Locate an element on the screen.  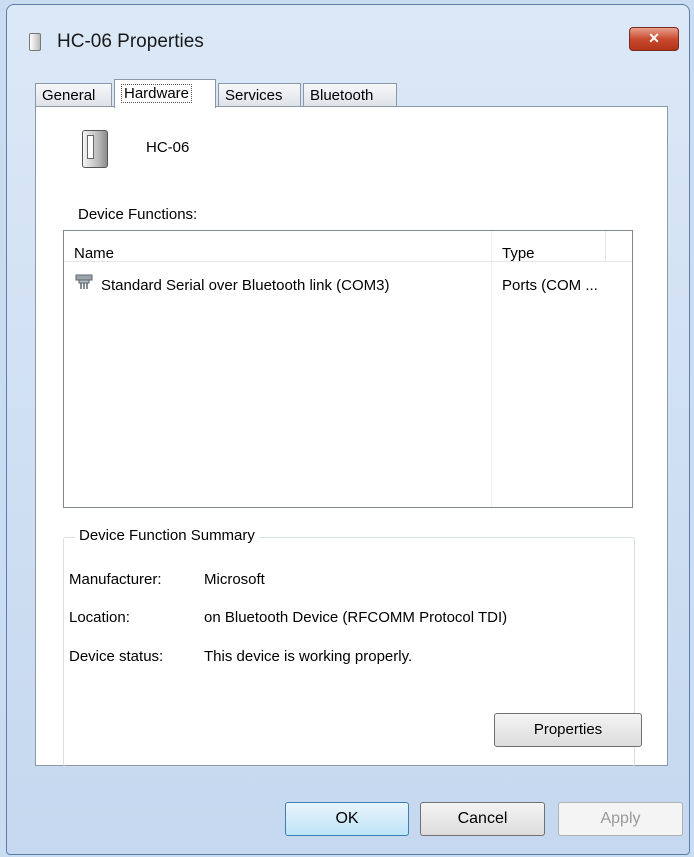
device-icon is located at coordinates (35, 42).